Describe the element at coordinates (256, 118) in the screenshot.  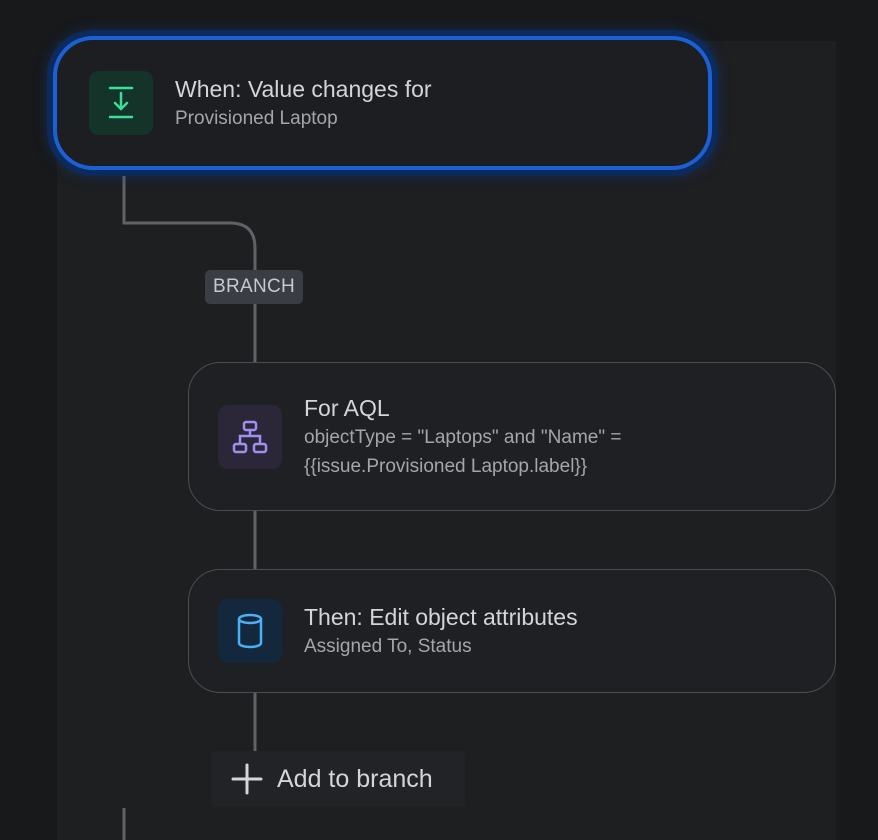
I see `trigger-subtitle: Provisioned Laptop` at that location.